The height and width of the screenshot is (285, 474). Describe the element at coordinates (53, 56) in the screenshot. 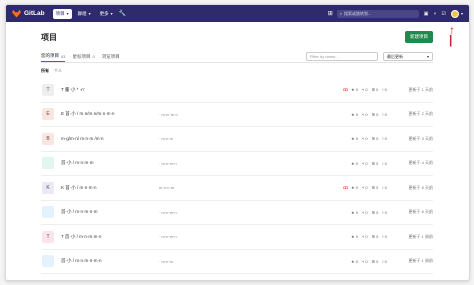

I see `tab-your-projects: 您的项目 43` at that location.